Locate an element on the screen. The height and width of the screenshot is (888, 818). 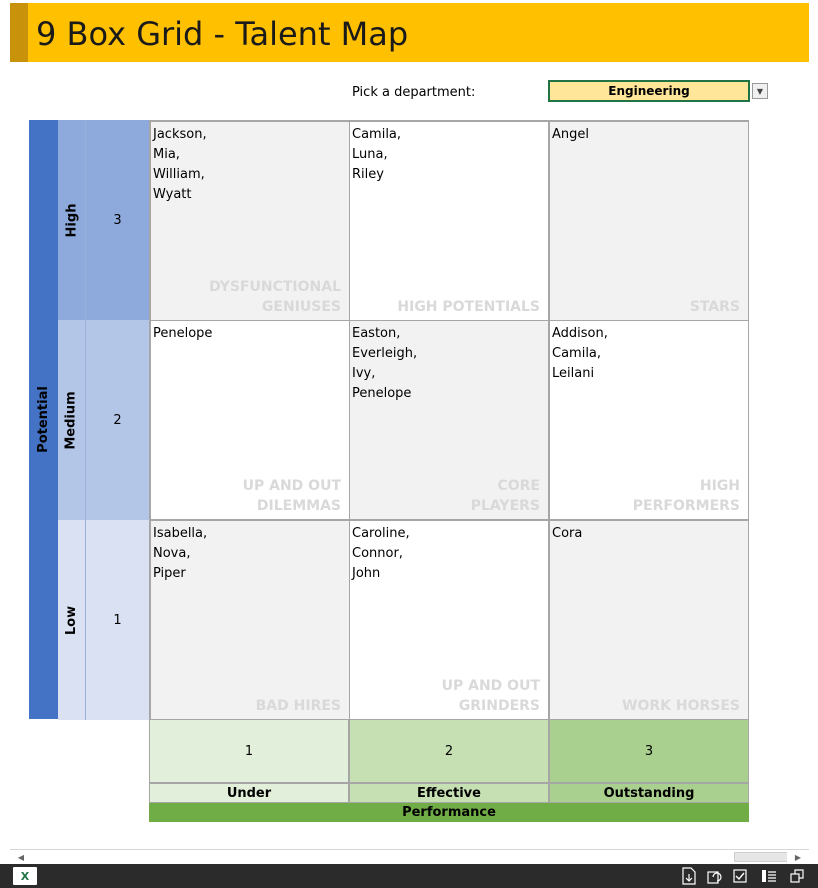
grid-cell-work-horses: Cora WORK HORSES is located at coordinates (649, 620).